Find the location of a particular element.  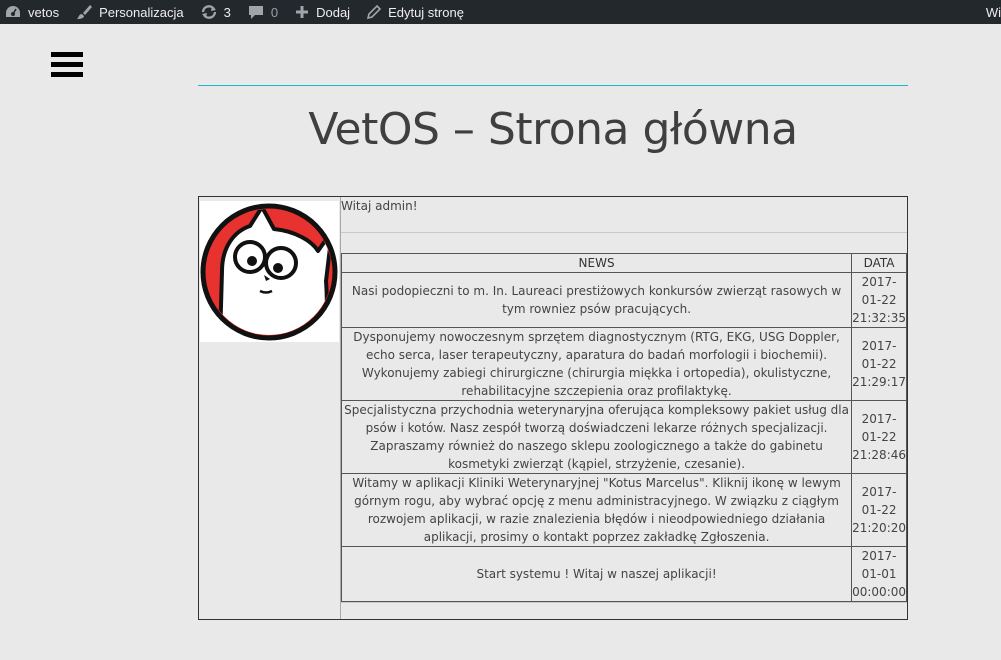

edit-page-link: Edytuj stronę is located at coordinates (415, 12).